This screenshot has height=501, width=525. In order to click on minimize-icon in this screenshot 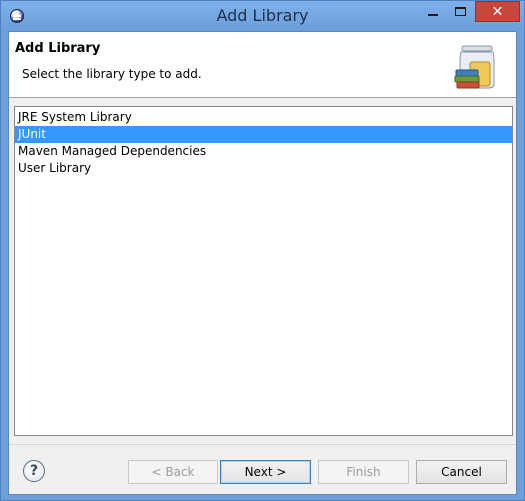, I will do `click(432, 14)`.